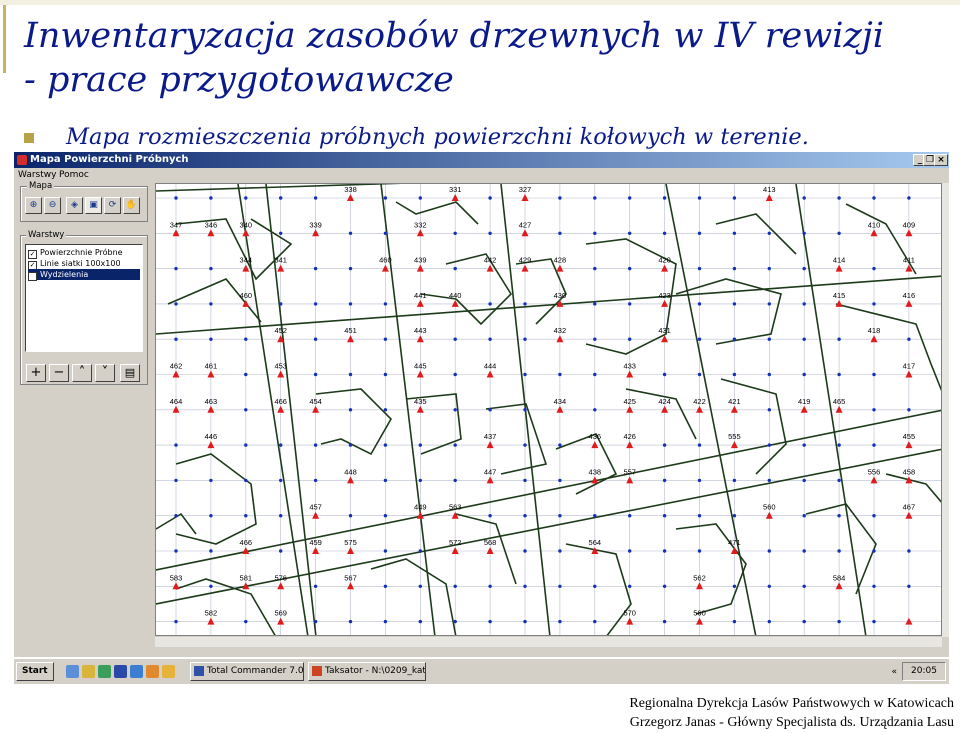  I want to click on remove-layer-button: −, so click(59, 373).